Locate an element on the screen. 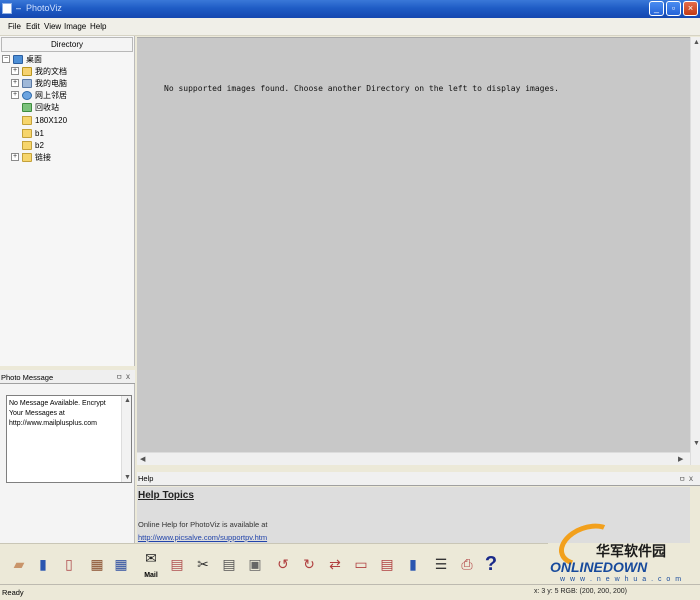  tree-item-label: b2 is located at coordinates (39, 145).